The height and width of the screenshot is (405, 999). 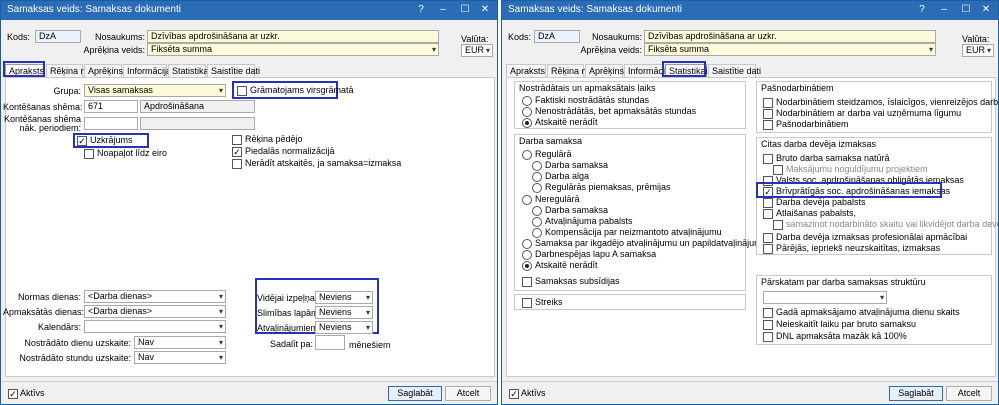 What do you see at coordinates (768, 214) in the screenshot?
I see `atlaisanas-checkbox` at bounding box center [768, 214].